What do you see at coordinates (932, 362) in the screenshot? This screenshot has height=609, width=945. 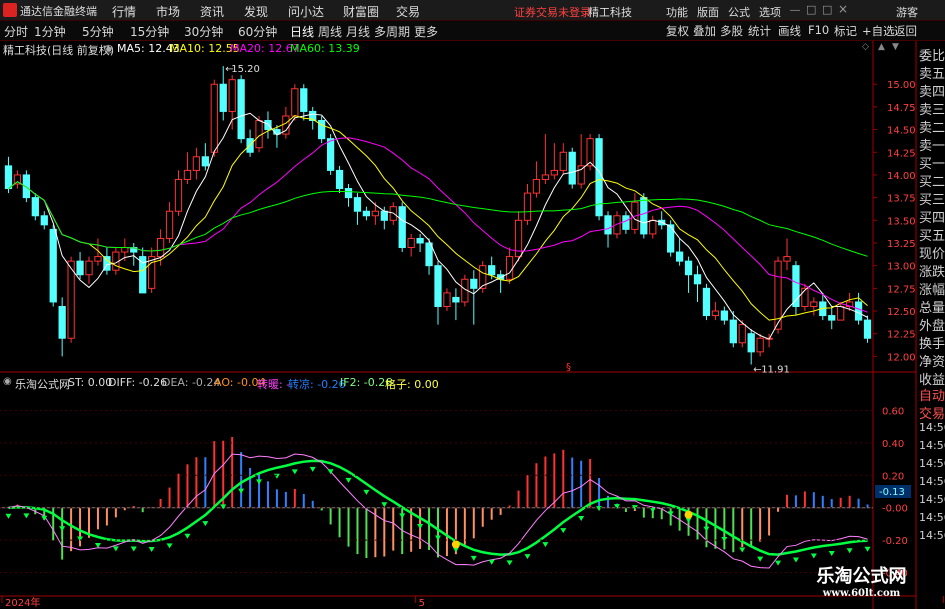 I see `quote-field-label: 净资` at bounding box center [932, 362].